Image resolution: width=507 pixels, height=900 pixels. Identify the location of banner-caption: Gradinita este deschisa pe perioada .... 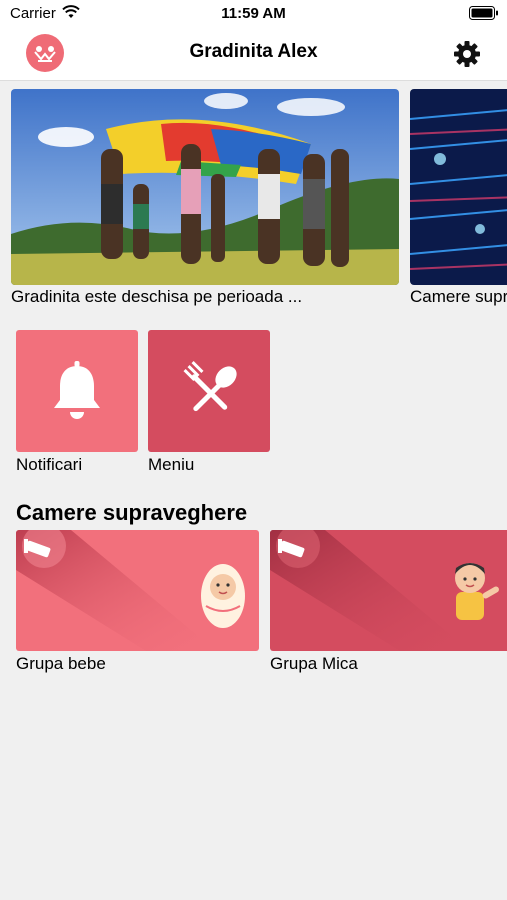
(205, 297).